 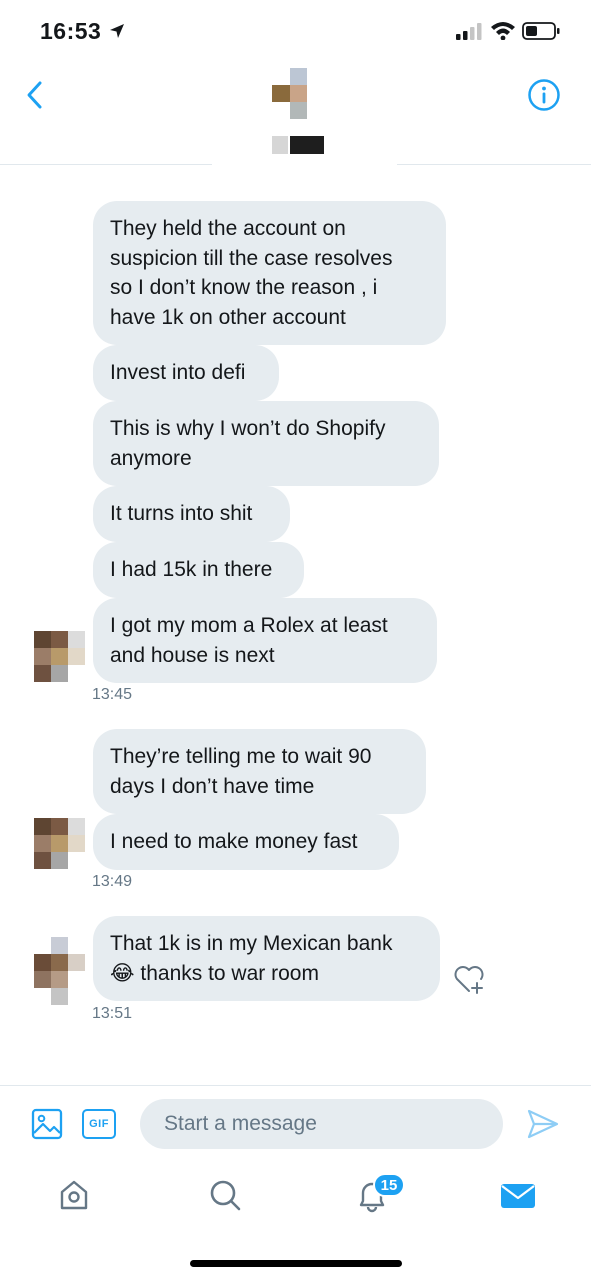 What do you see at coordinates (198, 570) in the screenshot?
I see `message-bubble: I had 15k in there` at bounding box center [198, 570].